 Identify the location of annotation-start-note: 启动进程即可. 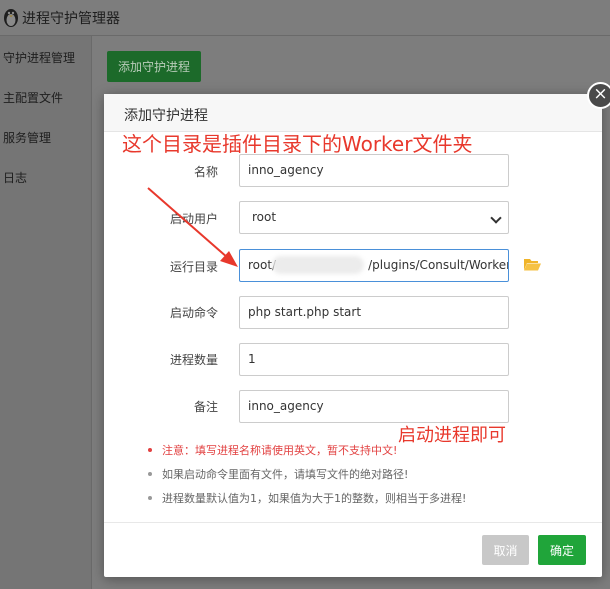
(452, 435).